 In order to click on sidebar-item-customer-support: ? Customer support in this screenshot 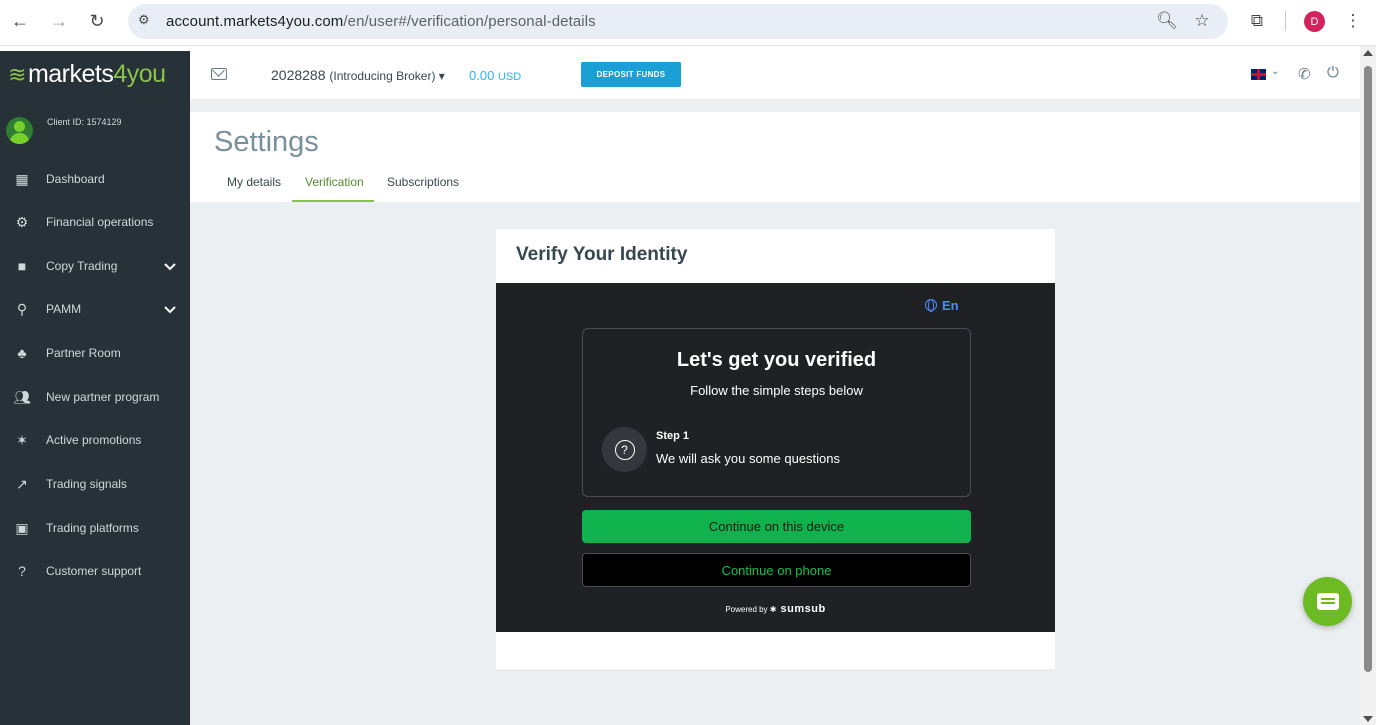, I will do `click(95, 571)`.